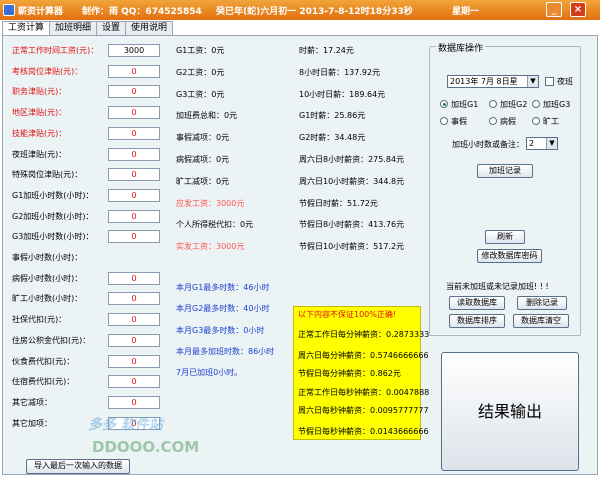 This screenshot has width=600, height=500. What do you see at coordinates (505, 237) in the screenshot?
I see `refresh-button: 刷新` at bounding box center [505, 237].